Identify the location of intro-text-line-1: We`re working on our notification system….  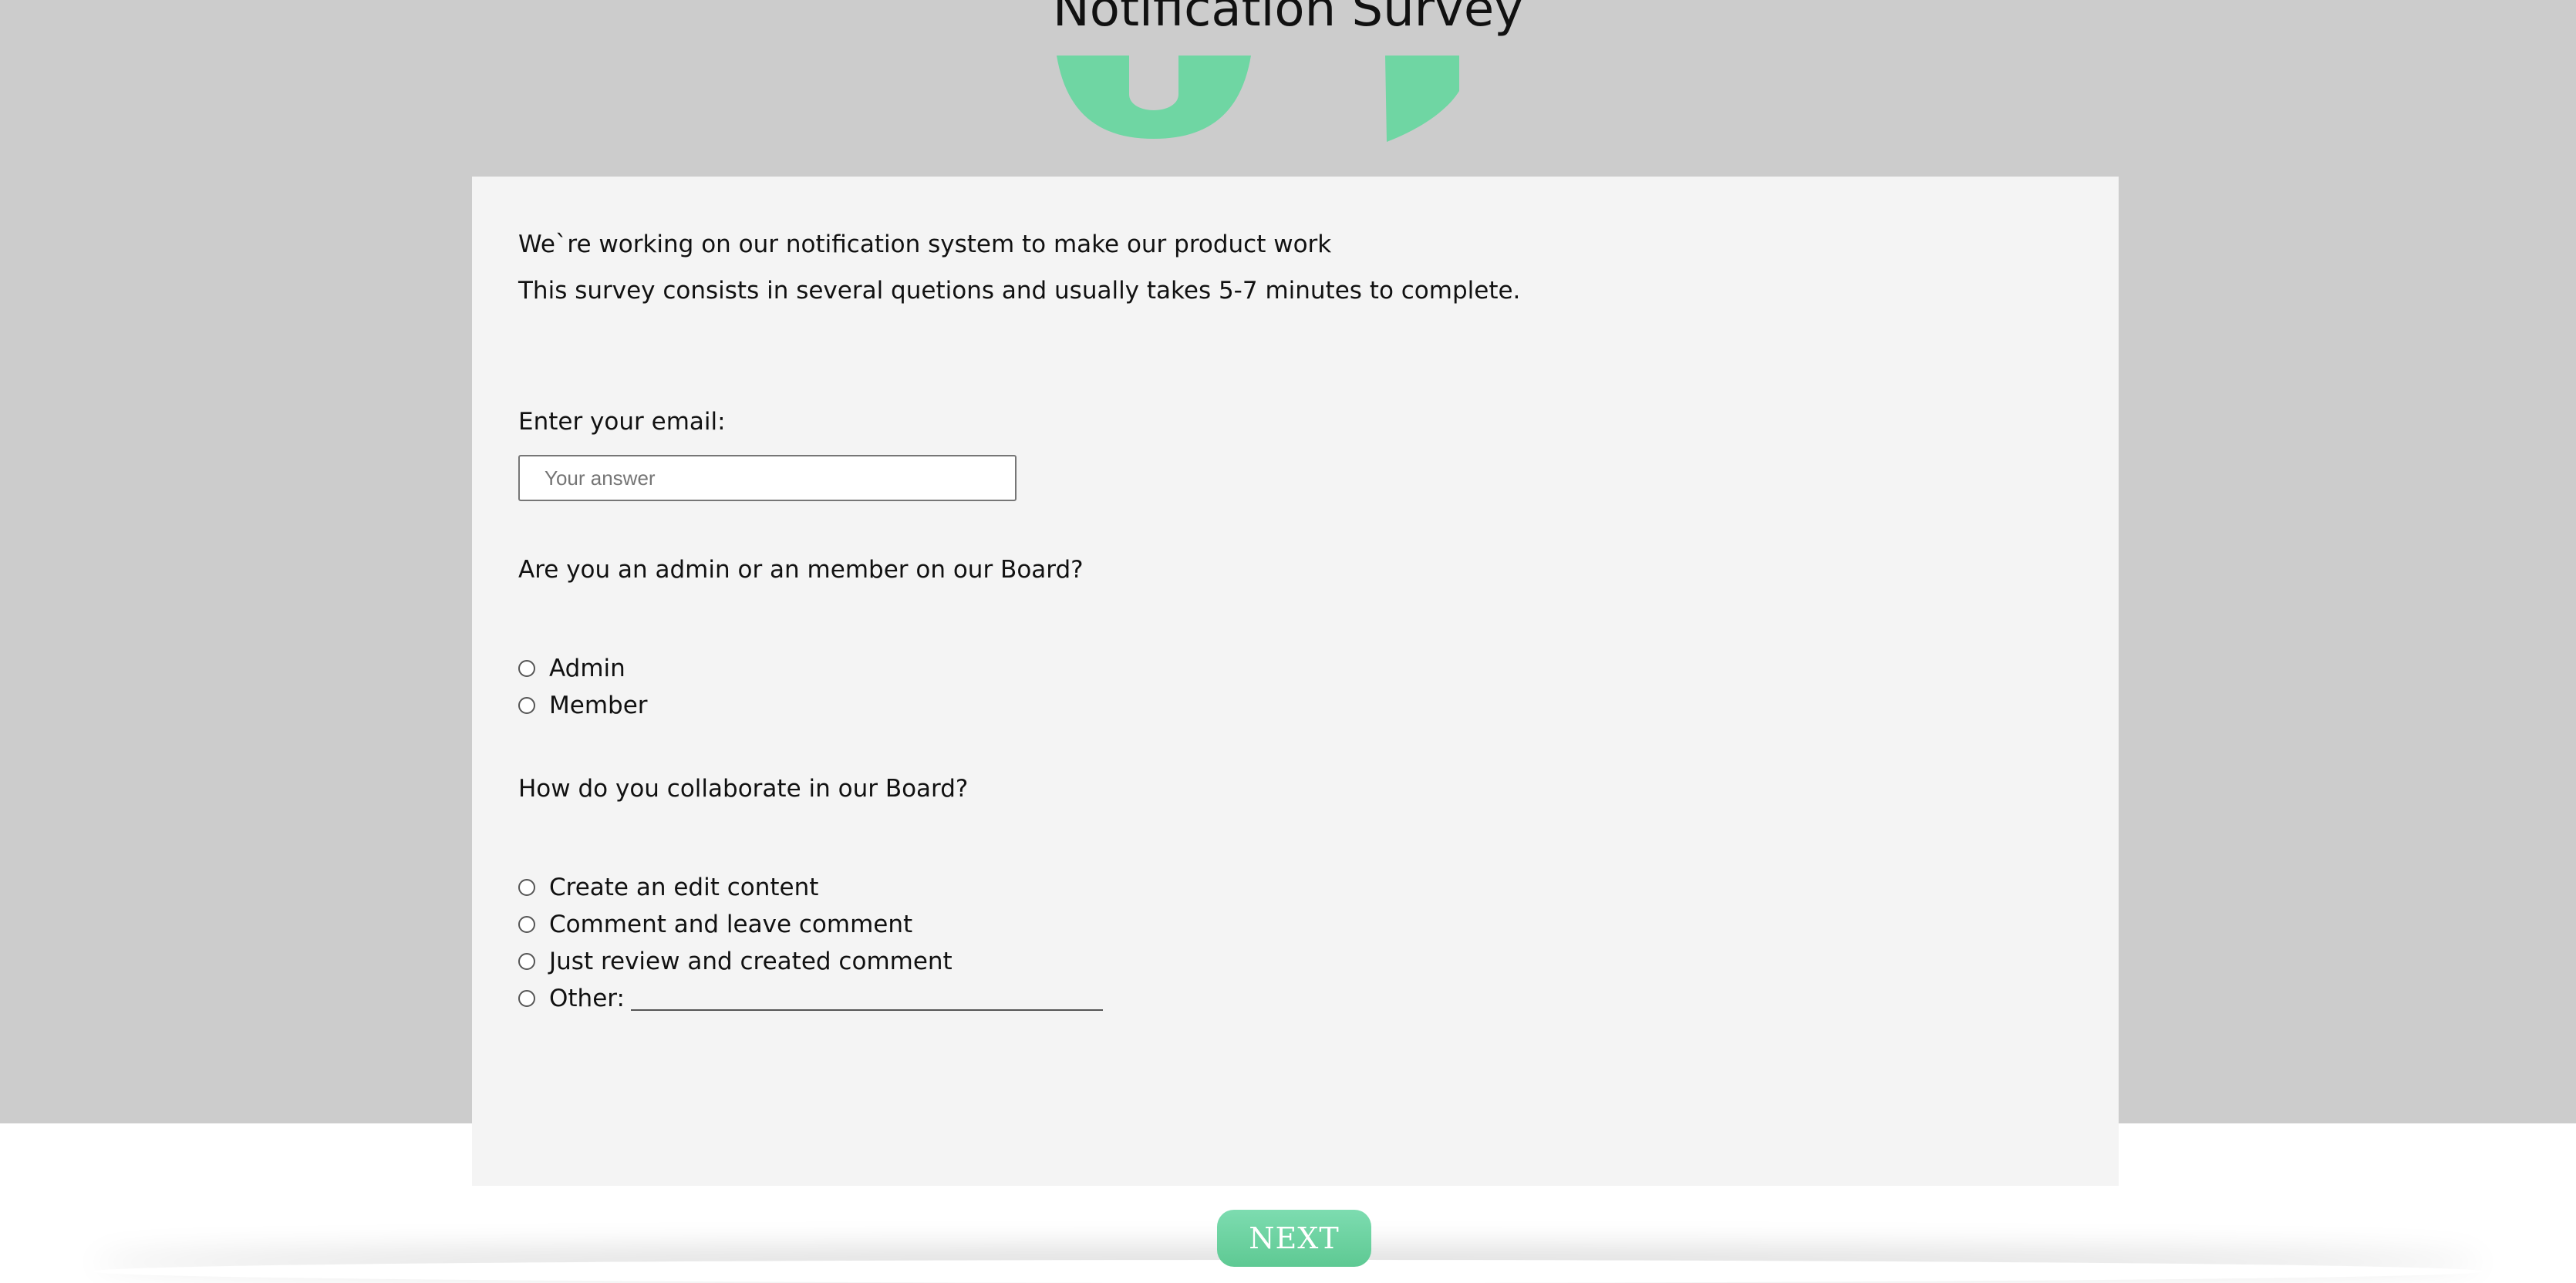
(925, 245).